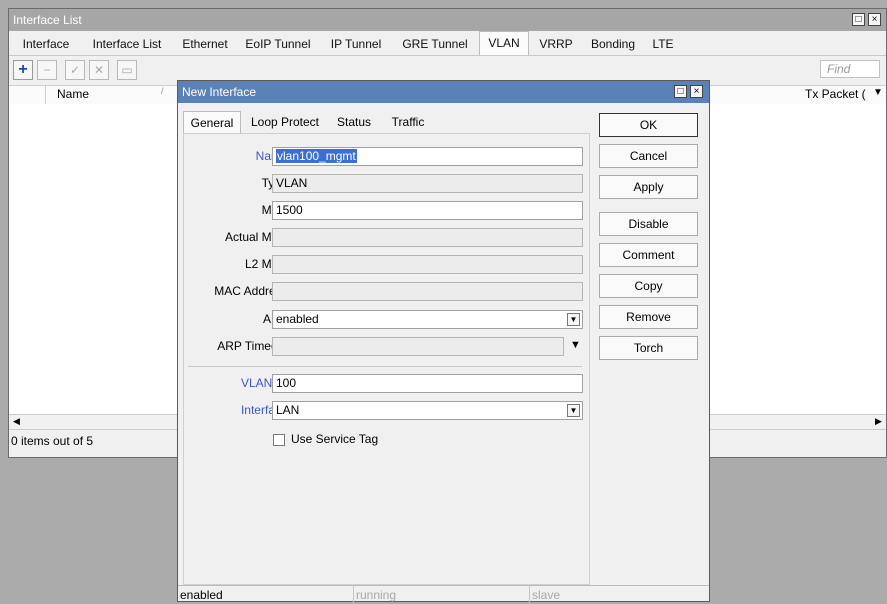 The width and height of the screenshot is (887, 604). What do you see at coordinates (835, 94) in the screenshot?
I see `column-header-tx-packet: Tx Packet (` at bounding box center [835, 94].